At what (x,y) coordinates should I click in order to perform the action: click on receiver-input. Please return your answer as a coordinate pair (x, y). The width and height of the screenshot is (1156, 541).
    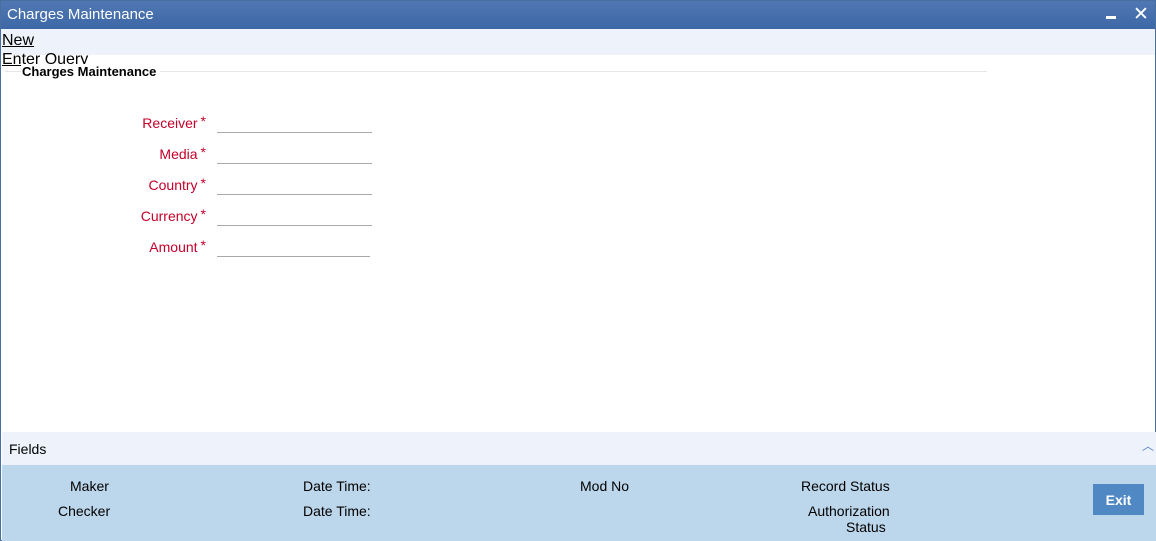
    Looking at the image, I should click on (294, 122).